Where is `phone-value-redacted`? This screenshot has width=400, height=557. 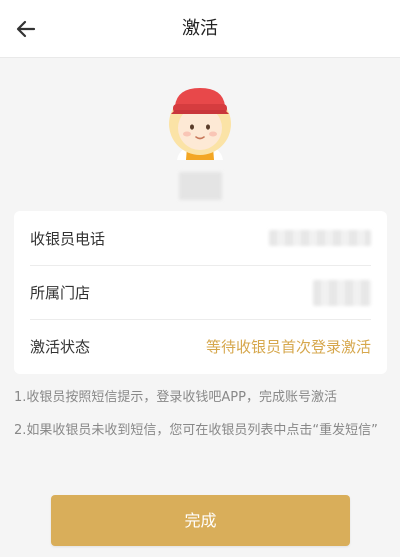
phone-value-redacted is located at coordinates (320, 238).